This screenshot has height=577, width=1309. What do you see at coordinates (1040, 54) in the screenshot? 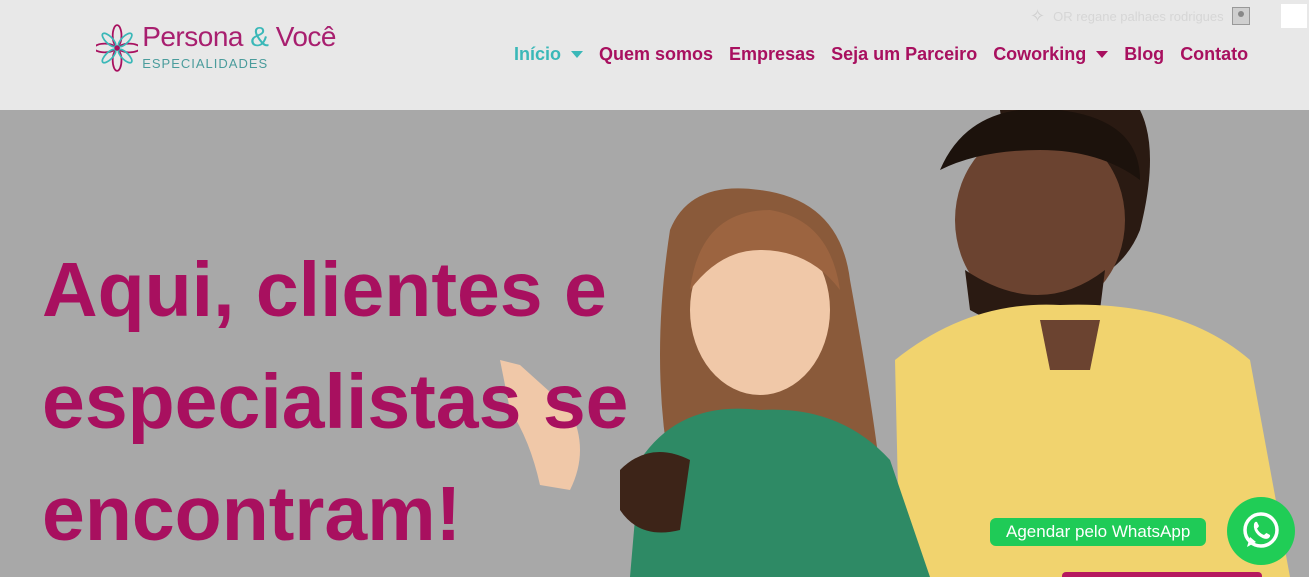
I see `nav-item-label: Coworking` at bounding box center [1040, 54].